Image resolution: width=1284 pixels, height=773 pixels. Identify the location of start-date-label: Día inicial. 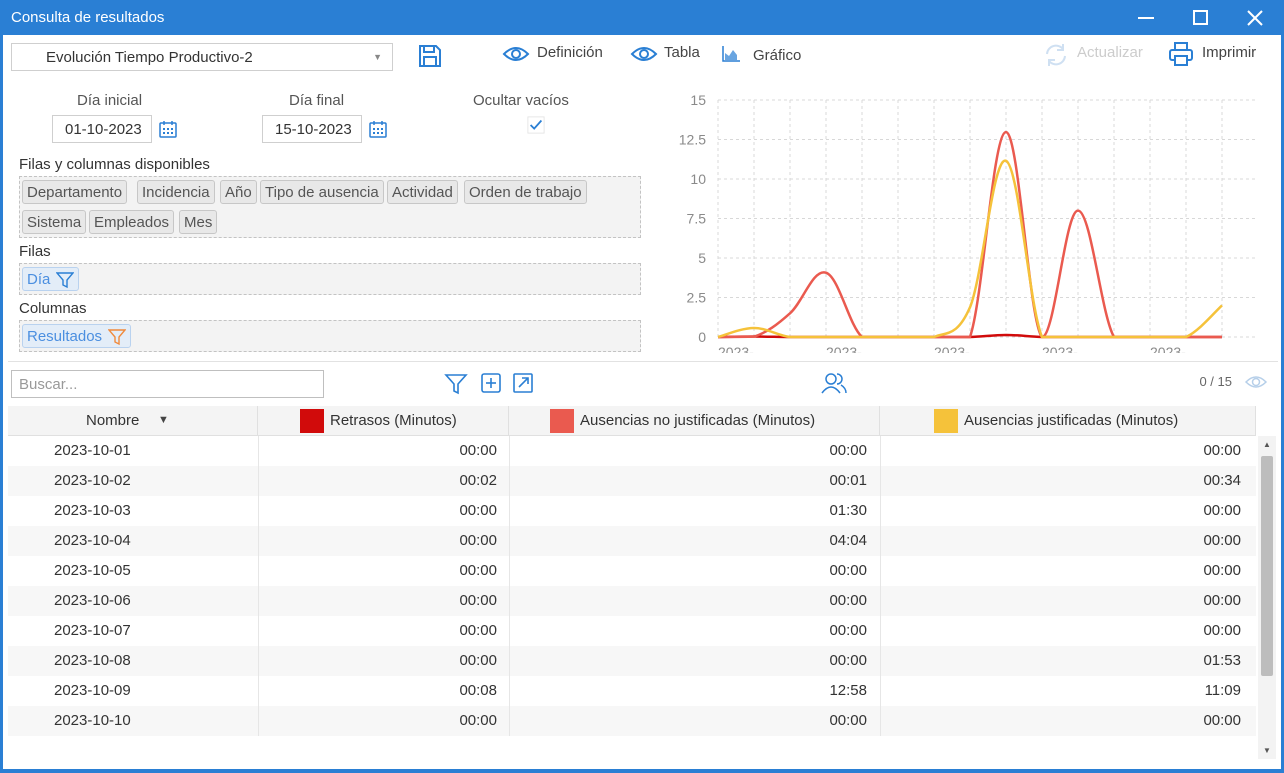
(110, 100).